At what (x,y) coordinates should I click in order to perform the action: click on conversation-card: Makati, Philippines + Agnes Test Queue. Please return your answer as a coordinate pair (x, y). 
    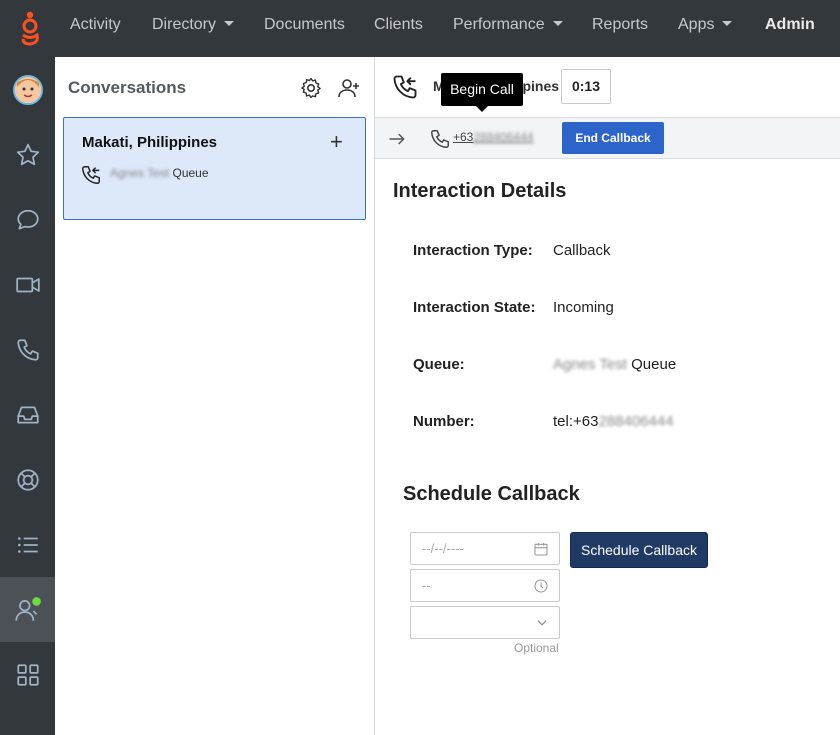
    Looking at the image, I should click on (214, 168).